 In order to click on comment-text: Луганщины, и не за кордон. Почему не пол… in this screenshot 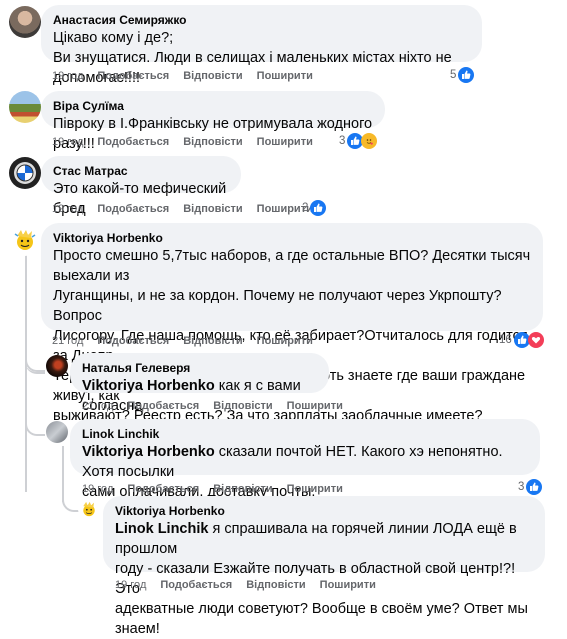, I will do `click(277, 306)`.